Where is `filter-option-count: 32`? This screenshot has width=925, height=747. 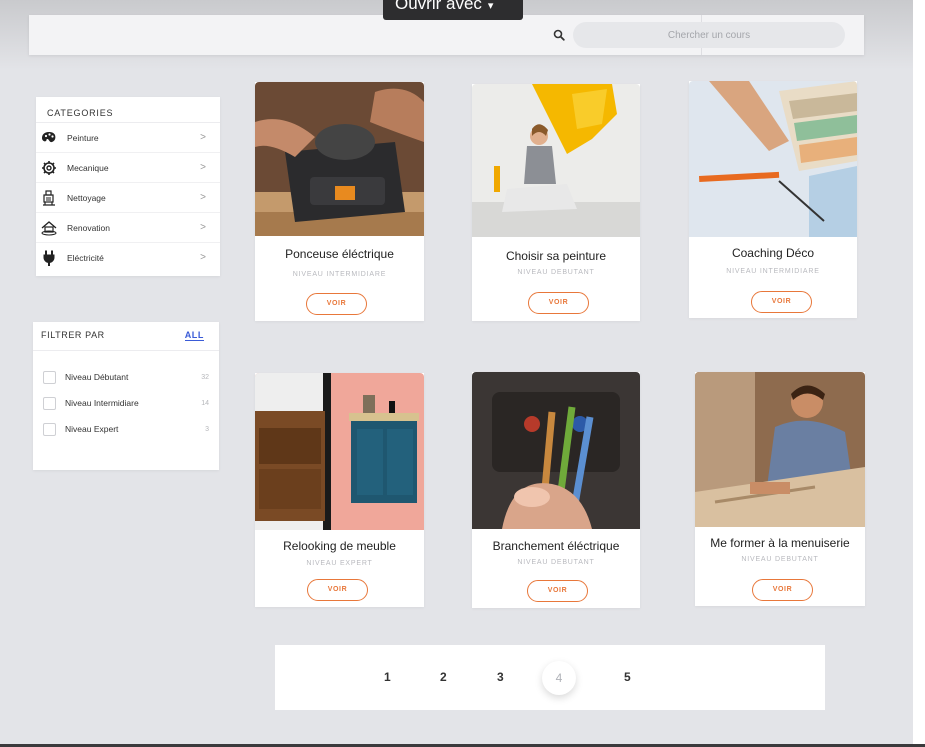
filter-option-count: 32 is located at coordinates (205, 377).